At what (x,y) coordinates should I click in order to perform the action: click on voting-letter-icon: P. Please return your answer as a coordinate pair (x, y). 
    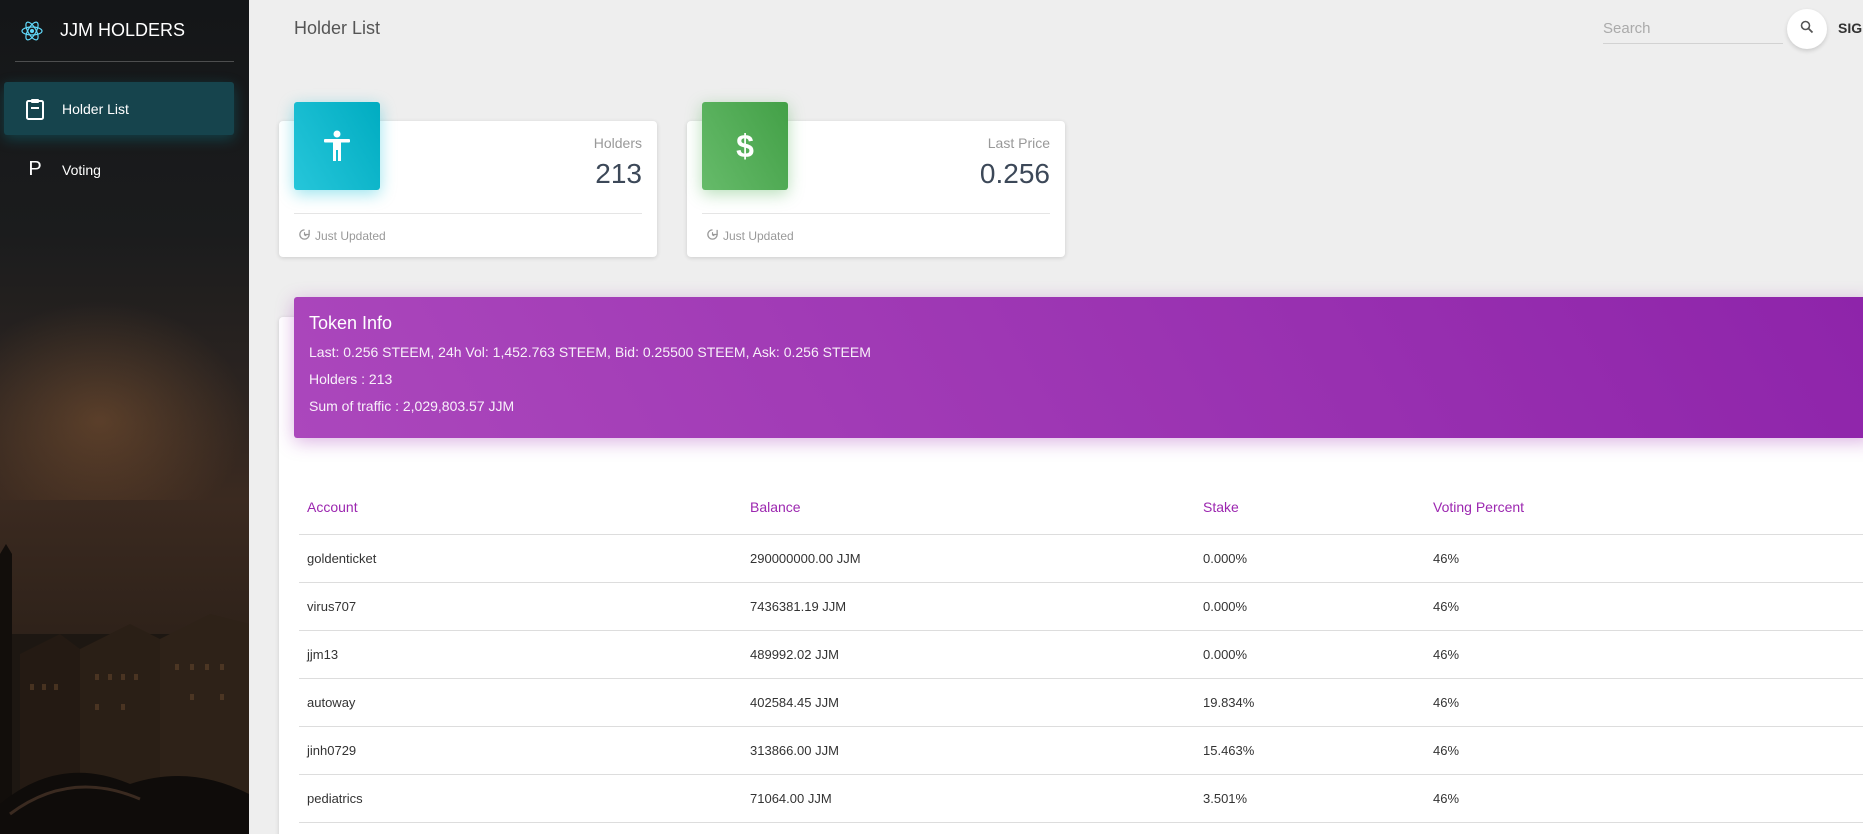
    Looking at the image, I should click on (35, 169).